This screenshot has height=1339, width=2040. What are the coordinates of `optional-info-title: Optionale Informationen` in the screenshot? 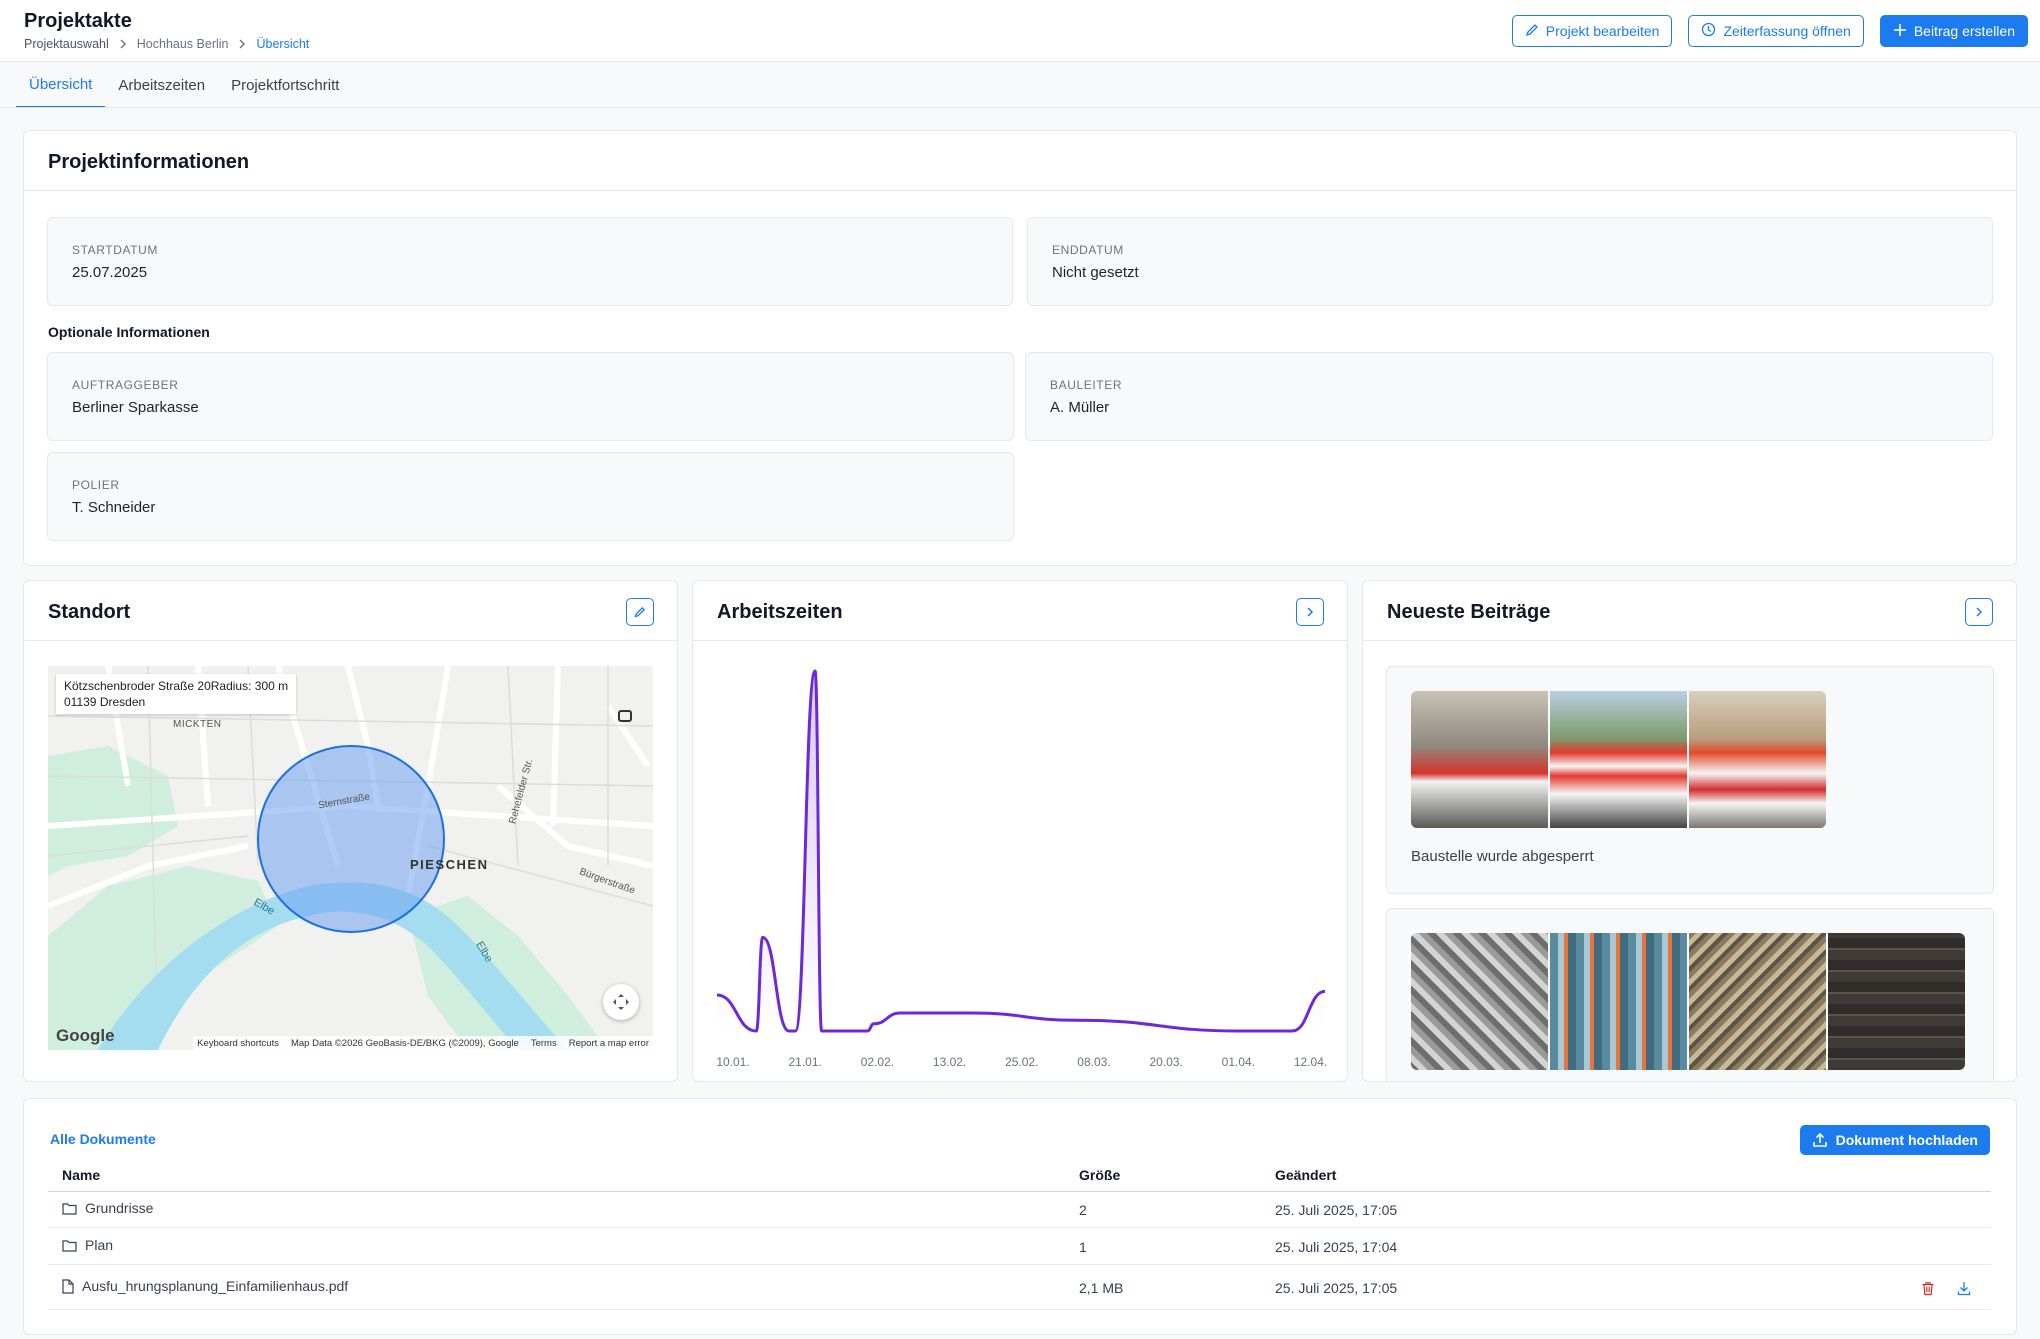 It's located at (129, 332).